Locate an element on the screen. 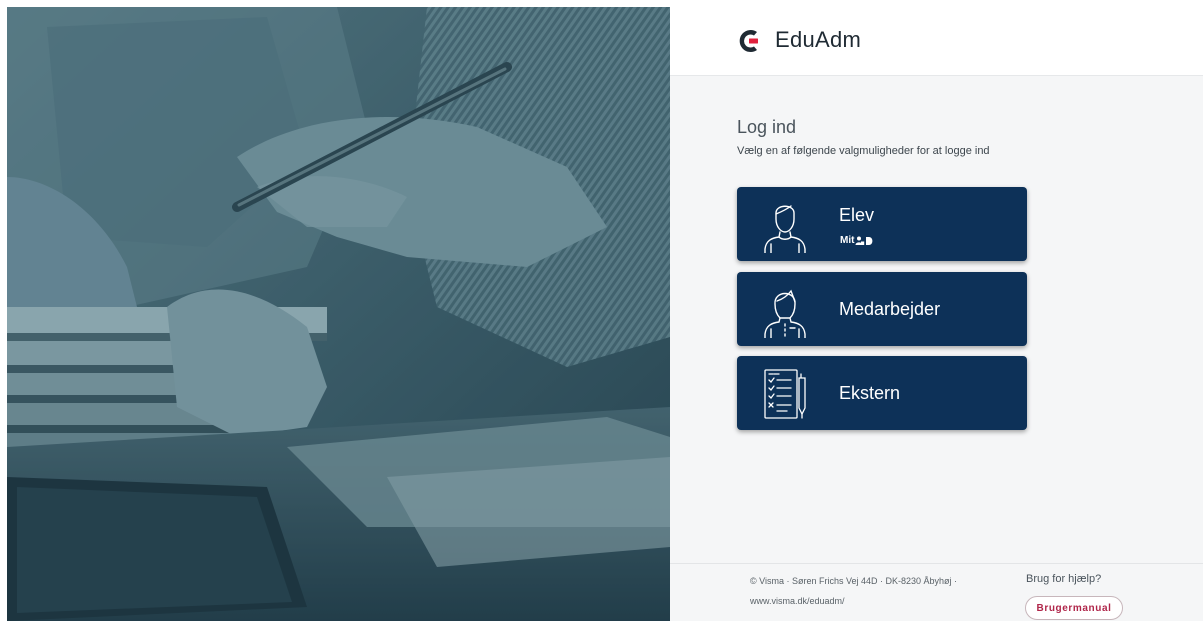 This screenshot has height=622, width=1203. page-title: Log ind is located at coordinates (767, 127).